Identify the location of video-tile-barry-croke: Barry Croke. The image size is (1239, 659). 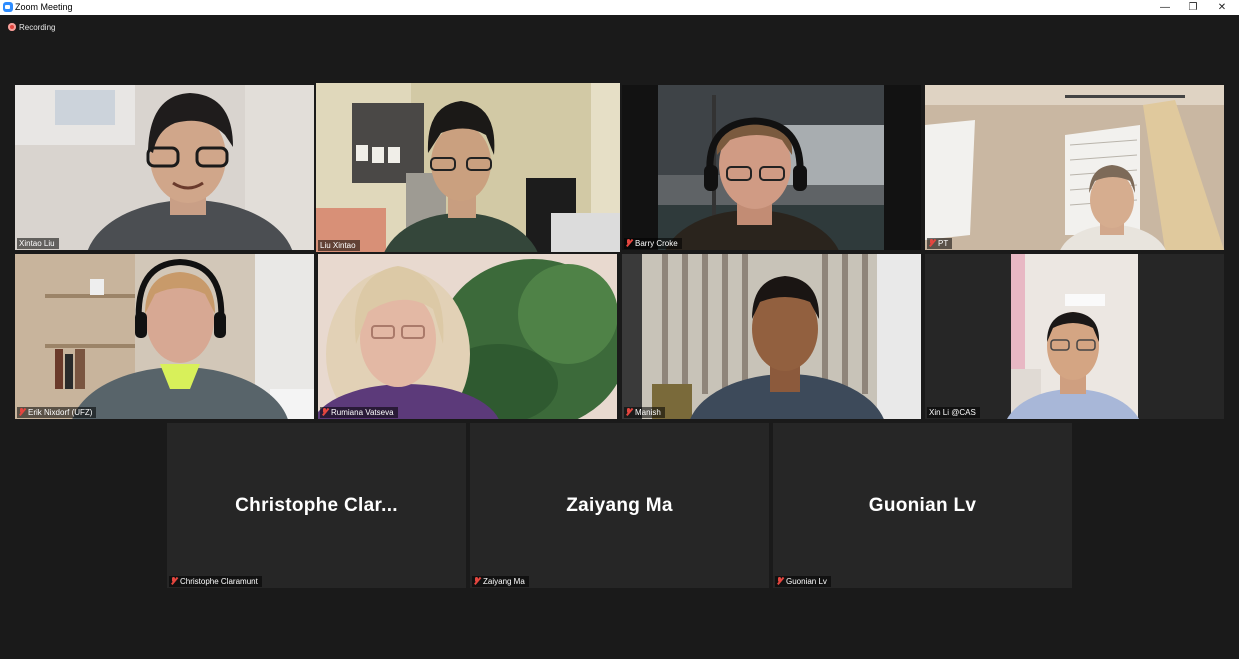
(771, 167).